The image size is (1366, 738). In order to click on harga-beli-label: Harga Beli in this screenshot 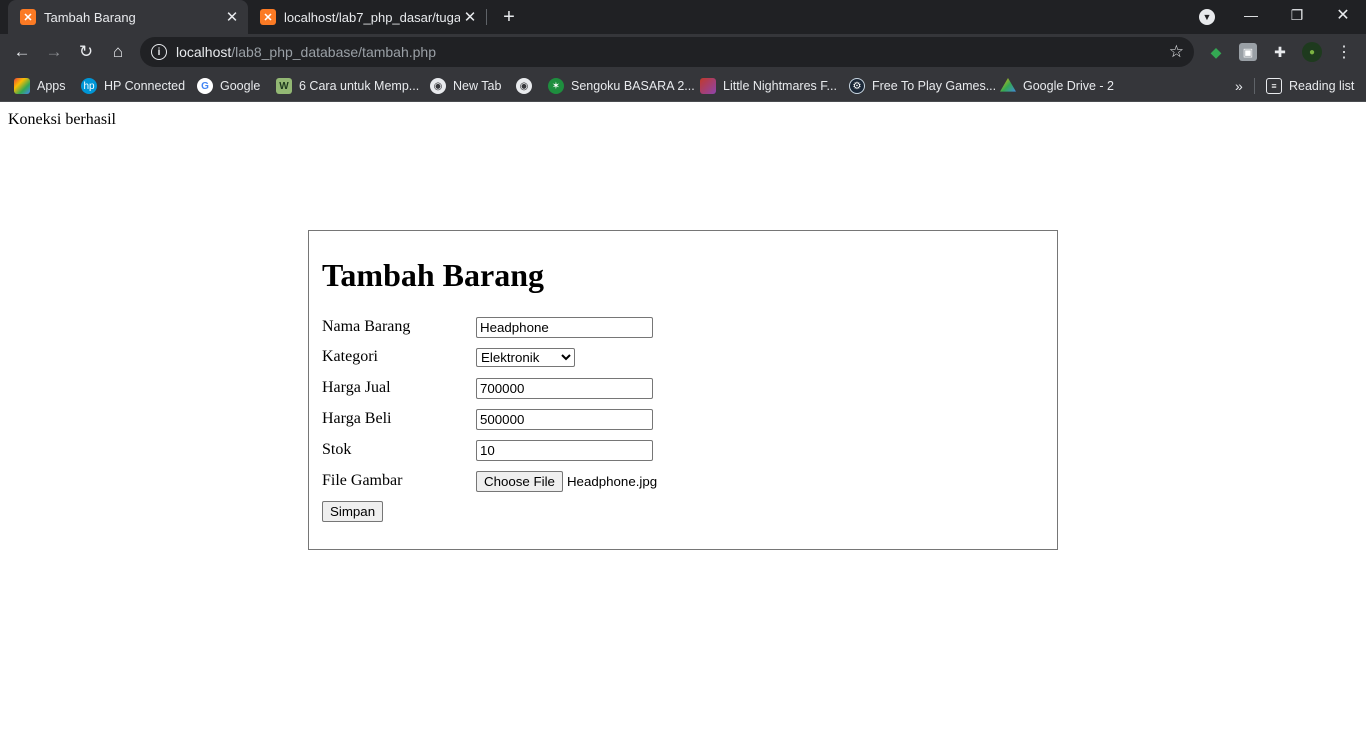, I will do `click(357, 418)`.